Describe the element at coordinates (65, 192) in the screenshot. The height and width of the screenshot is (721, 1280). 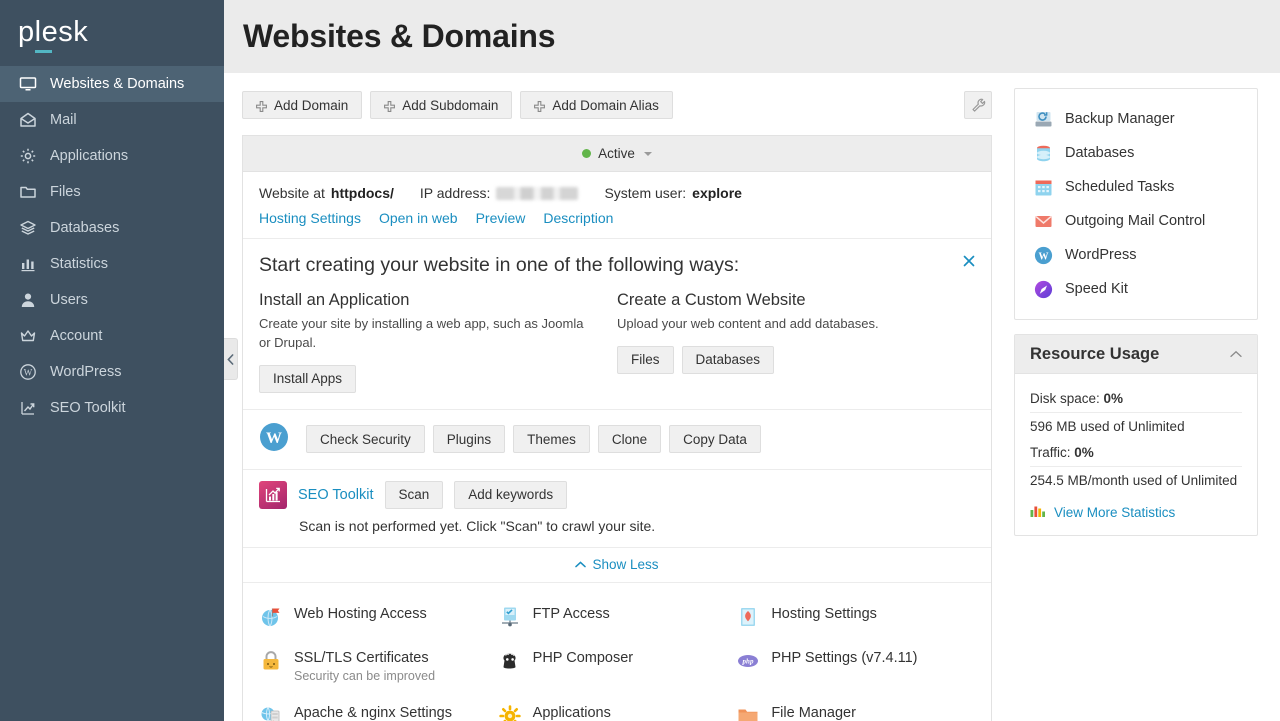
I see `sidebar-item-label: Files` at that location.